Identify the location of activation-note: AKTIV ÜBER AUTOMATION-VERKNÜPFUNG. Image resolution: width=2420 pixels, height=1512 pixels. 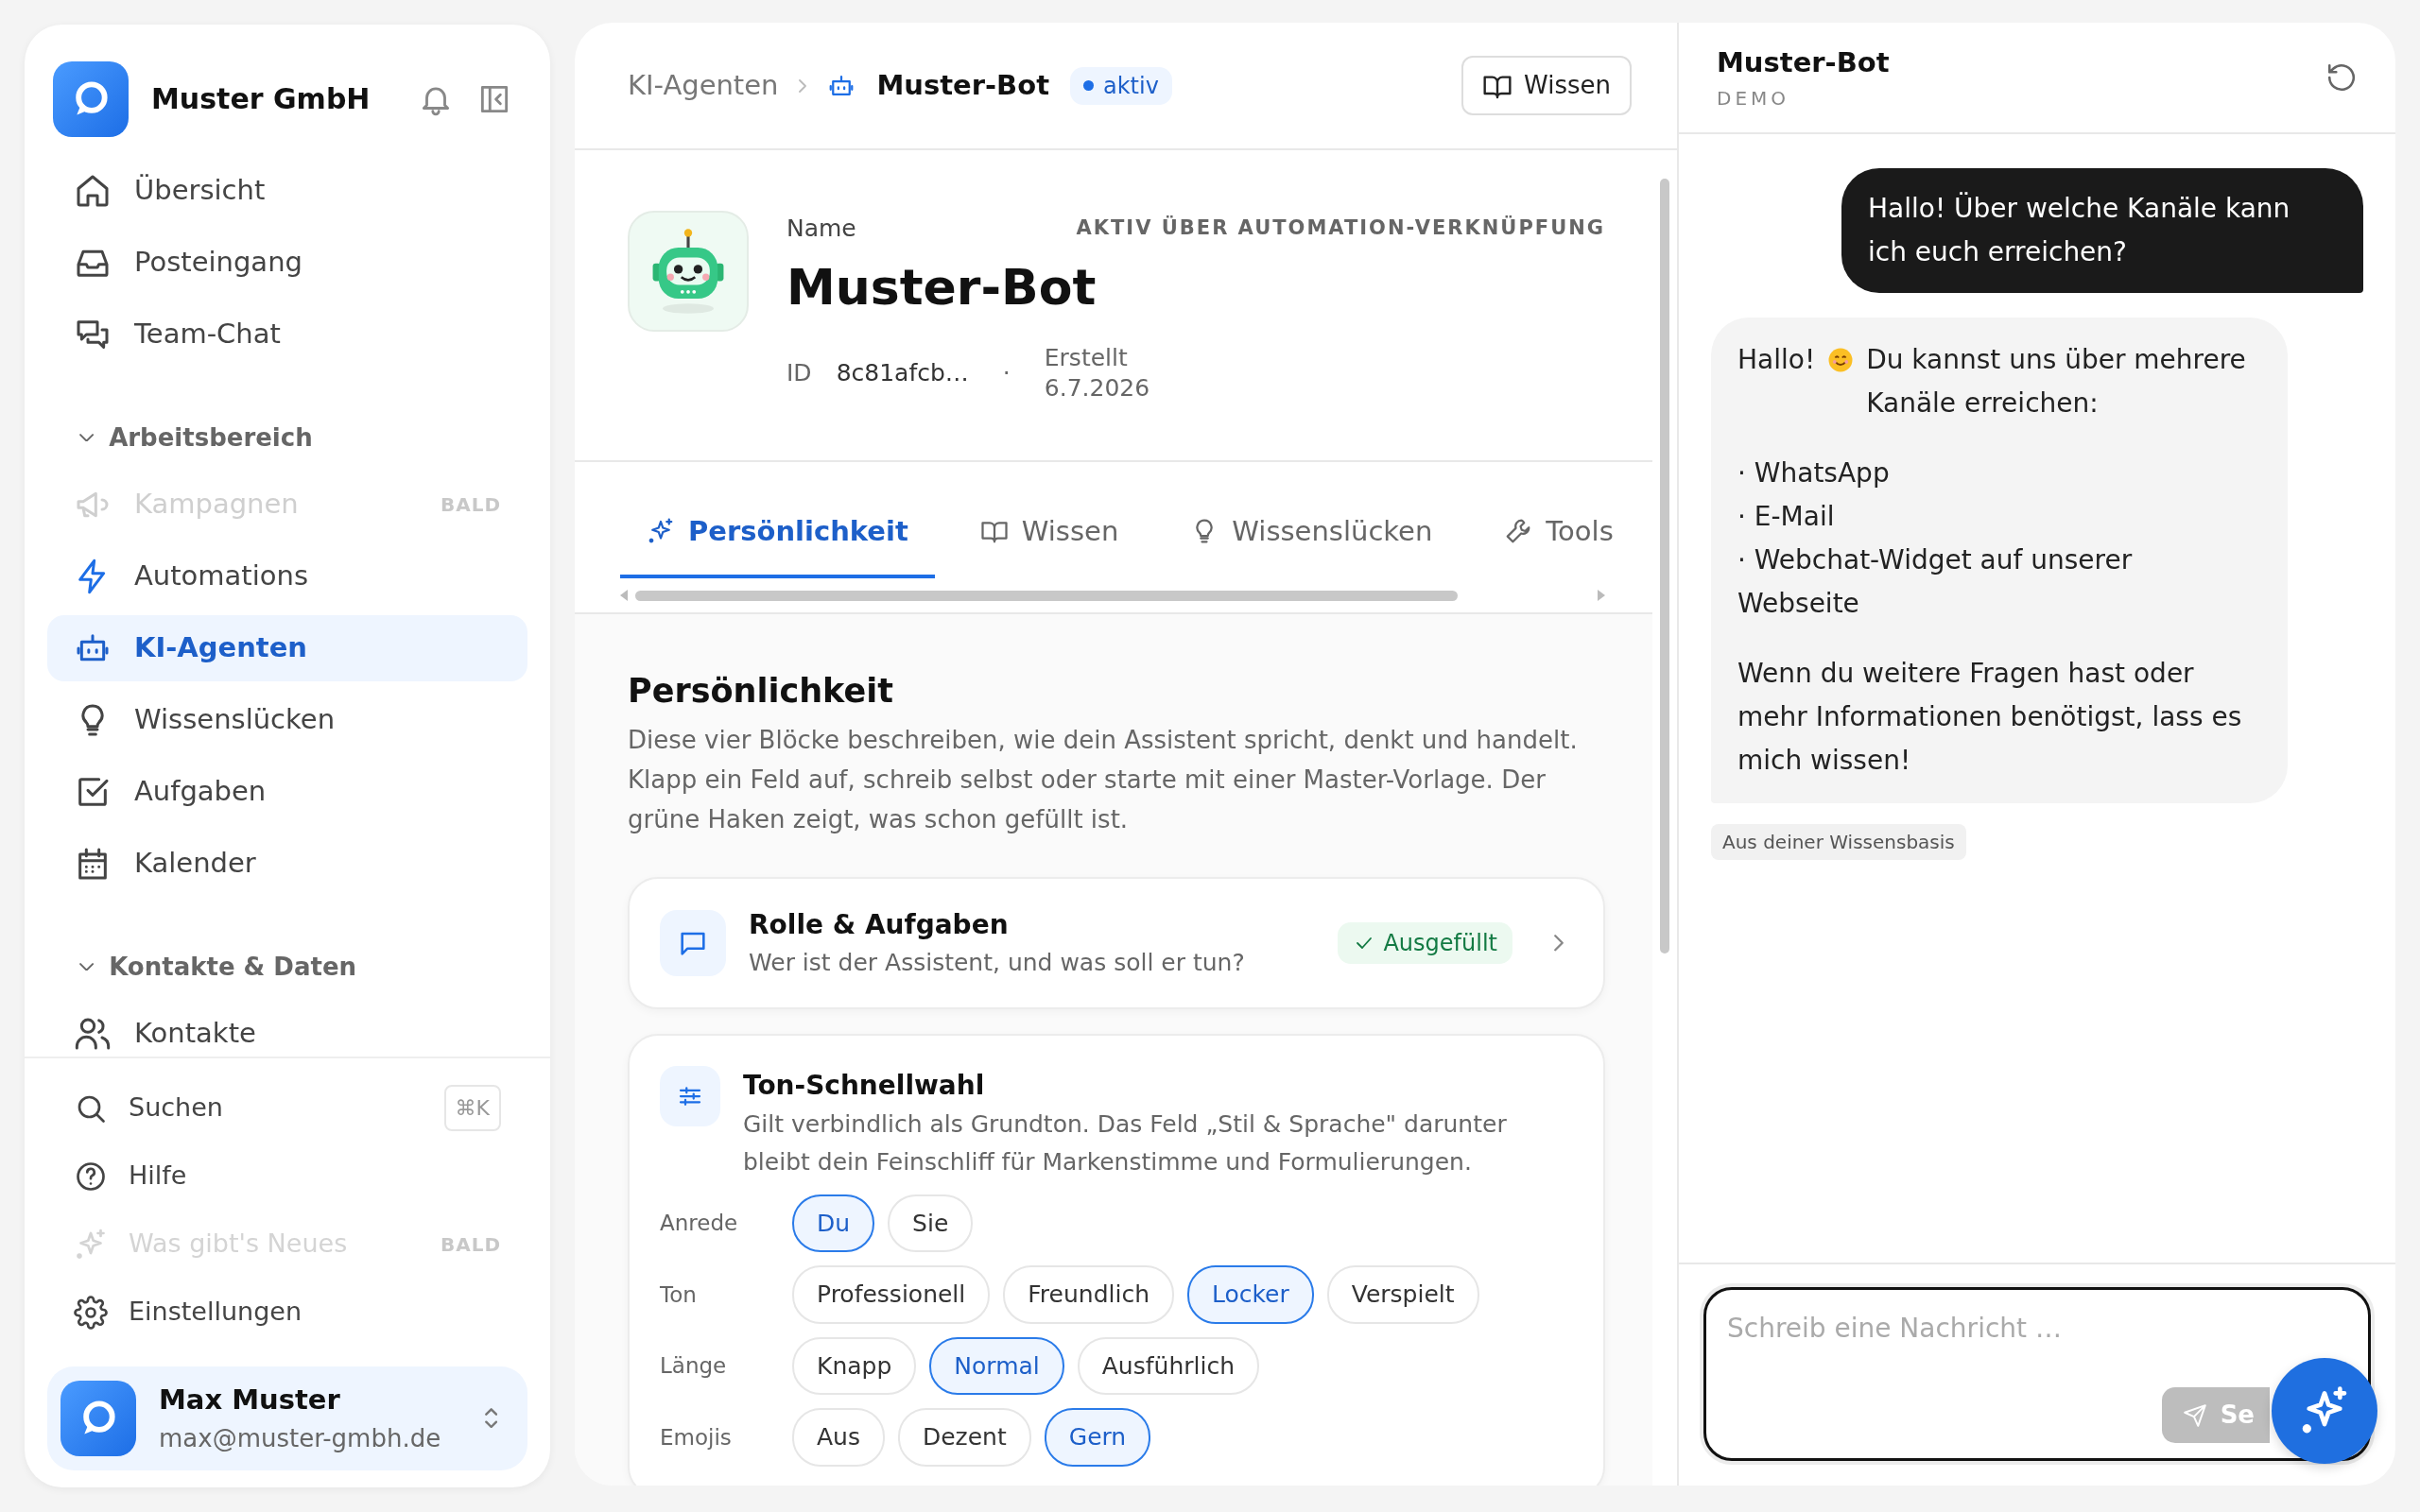
(1340, 228).